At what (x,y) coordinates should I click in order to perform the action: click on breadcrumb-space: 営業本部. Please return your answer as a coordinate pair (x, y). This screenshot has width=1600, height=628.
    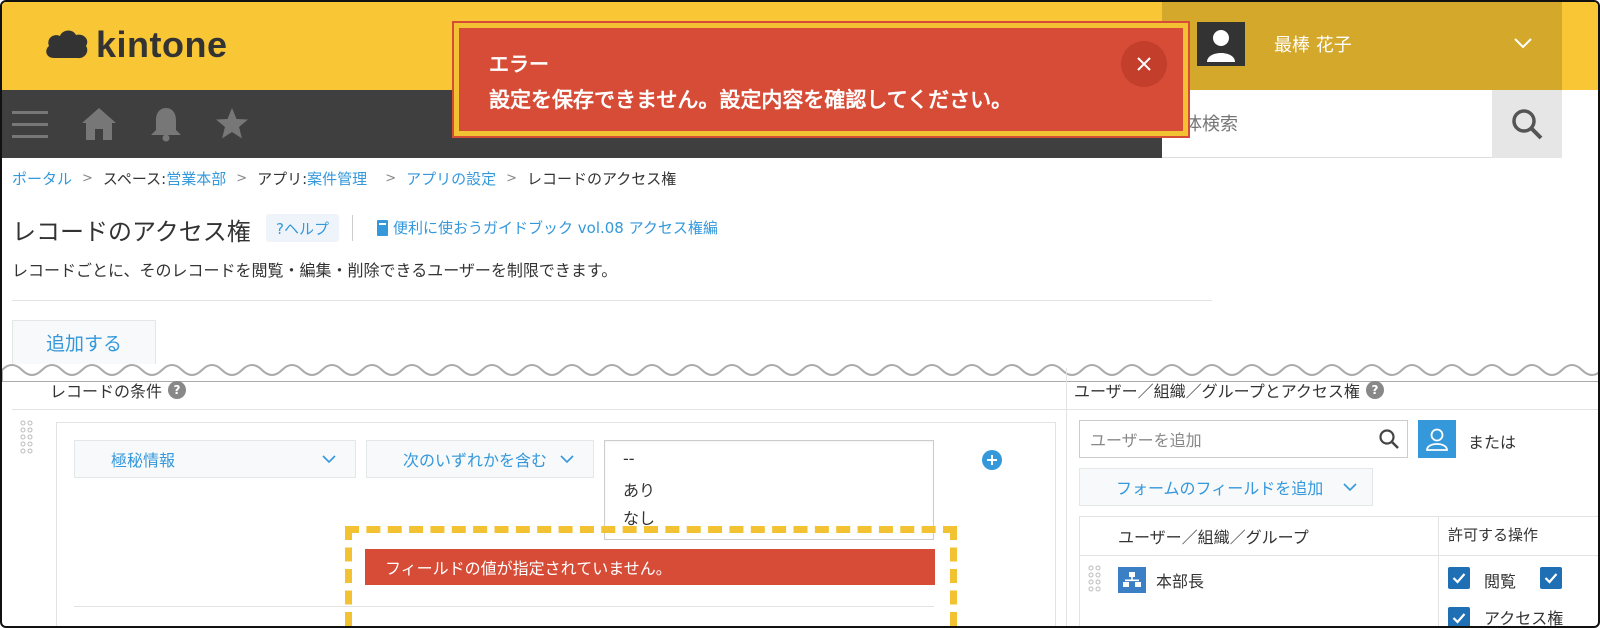
    Looking at the image, I should click on (196, 178).